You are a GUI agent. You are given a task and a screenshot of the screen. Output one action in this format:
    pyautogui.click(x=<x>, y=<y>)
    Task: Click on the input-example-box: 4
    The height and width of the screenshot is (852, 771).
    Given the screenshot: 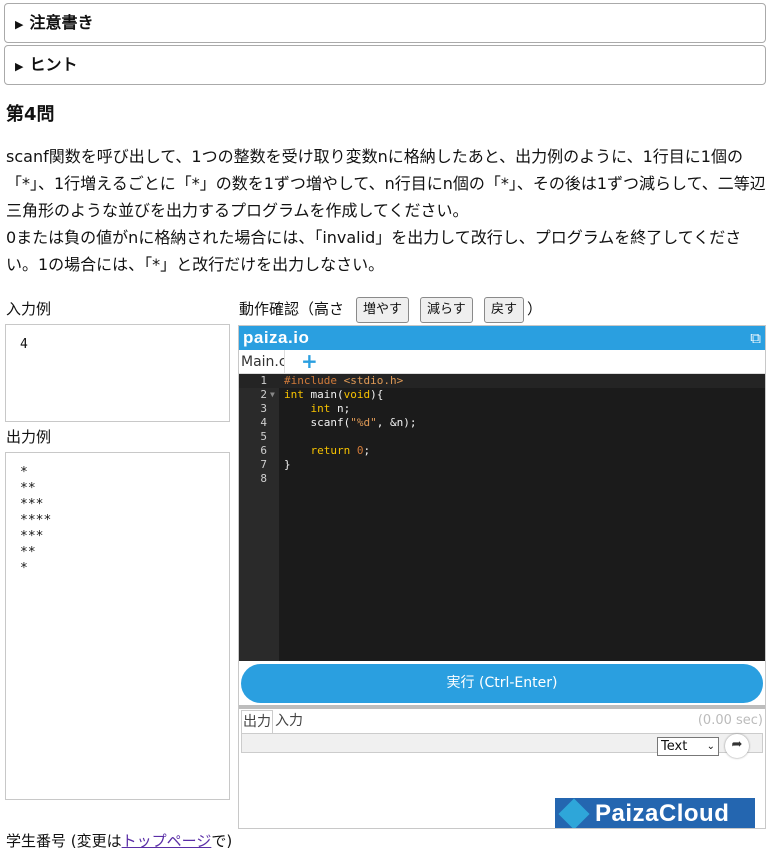 What is the action you would take?
    pyautogui.click(x=117, y=373)
    